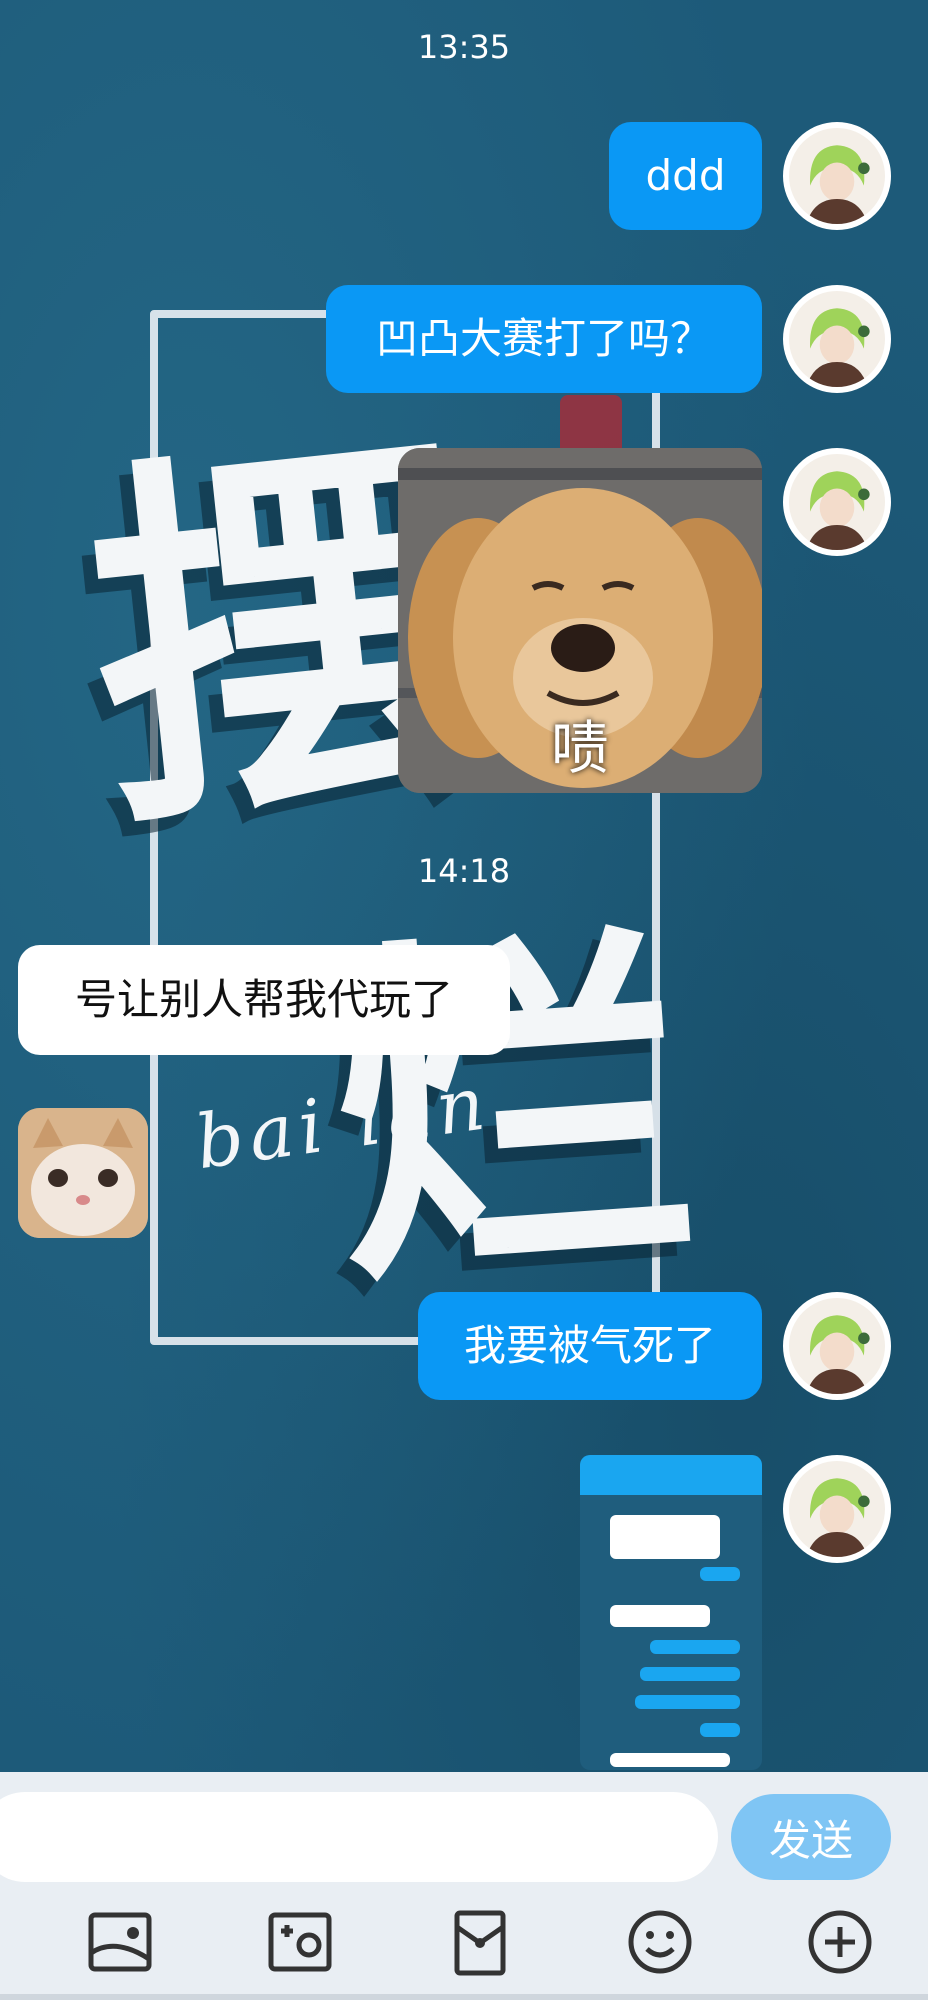  What do you see at coordinates (544, 339) in the screenshot?
I see `message-bubble-sent: 凹凸大赛打了吗？` at bounding box center [544, 339].